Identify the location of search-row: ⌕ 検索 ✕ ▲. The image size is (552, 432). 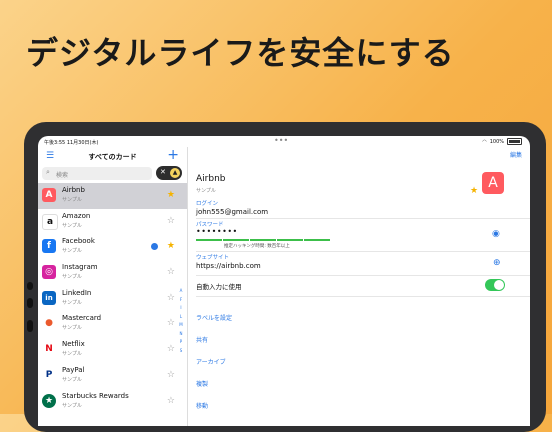
(112, 174).